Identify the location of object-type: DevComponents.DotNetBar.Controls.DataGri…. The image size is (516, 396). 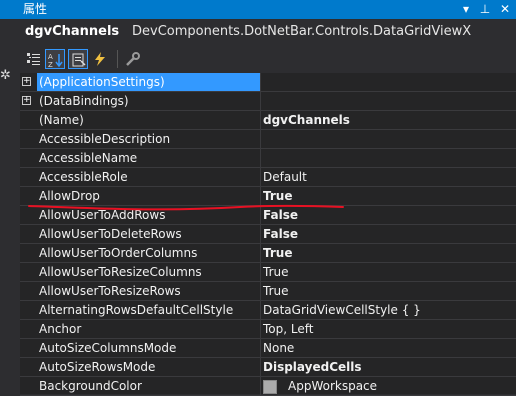
(302, 31).